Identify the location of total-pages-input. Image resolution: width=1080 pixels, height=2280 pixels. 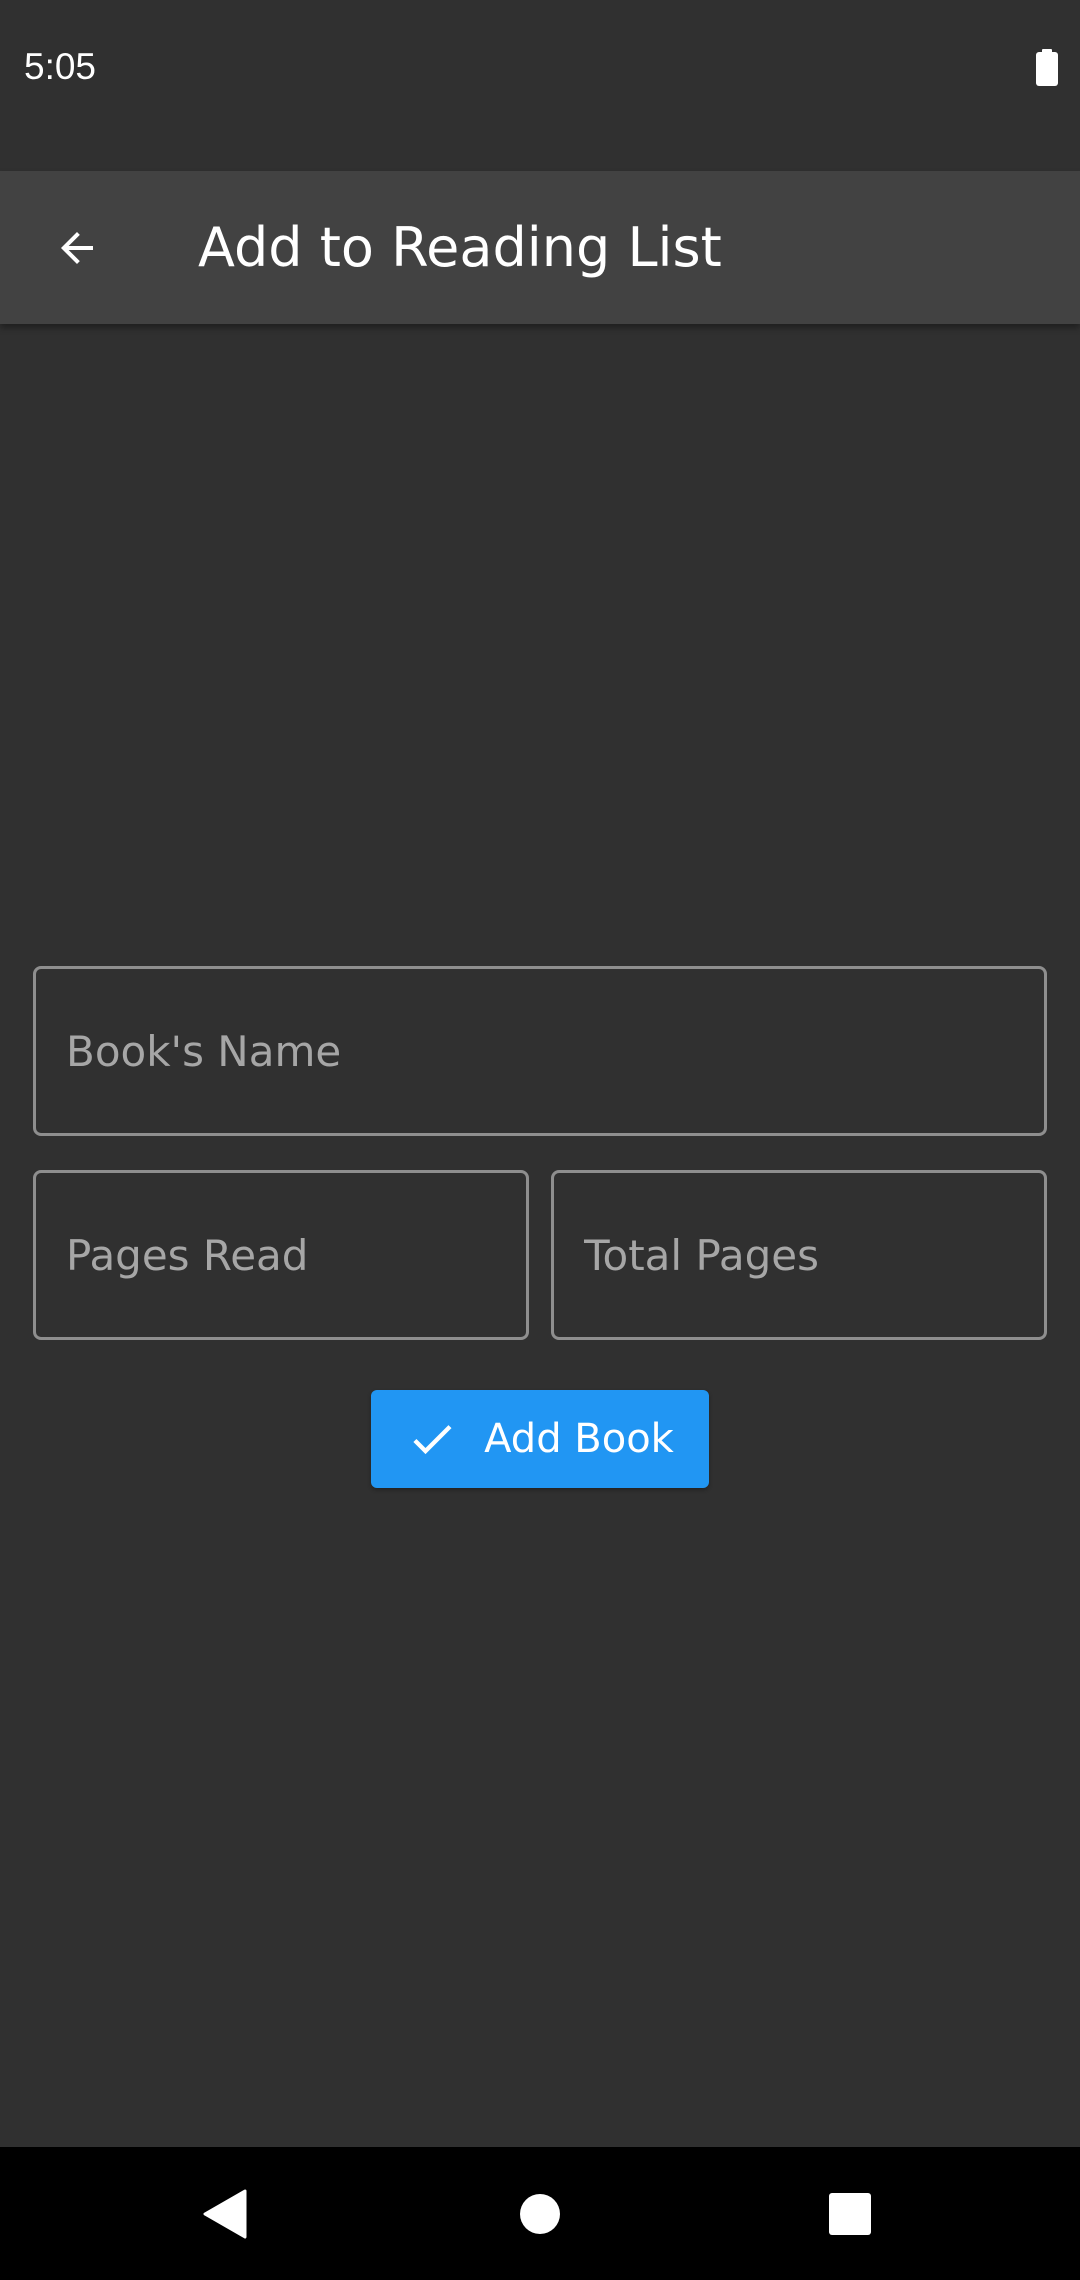
(799, 1255).